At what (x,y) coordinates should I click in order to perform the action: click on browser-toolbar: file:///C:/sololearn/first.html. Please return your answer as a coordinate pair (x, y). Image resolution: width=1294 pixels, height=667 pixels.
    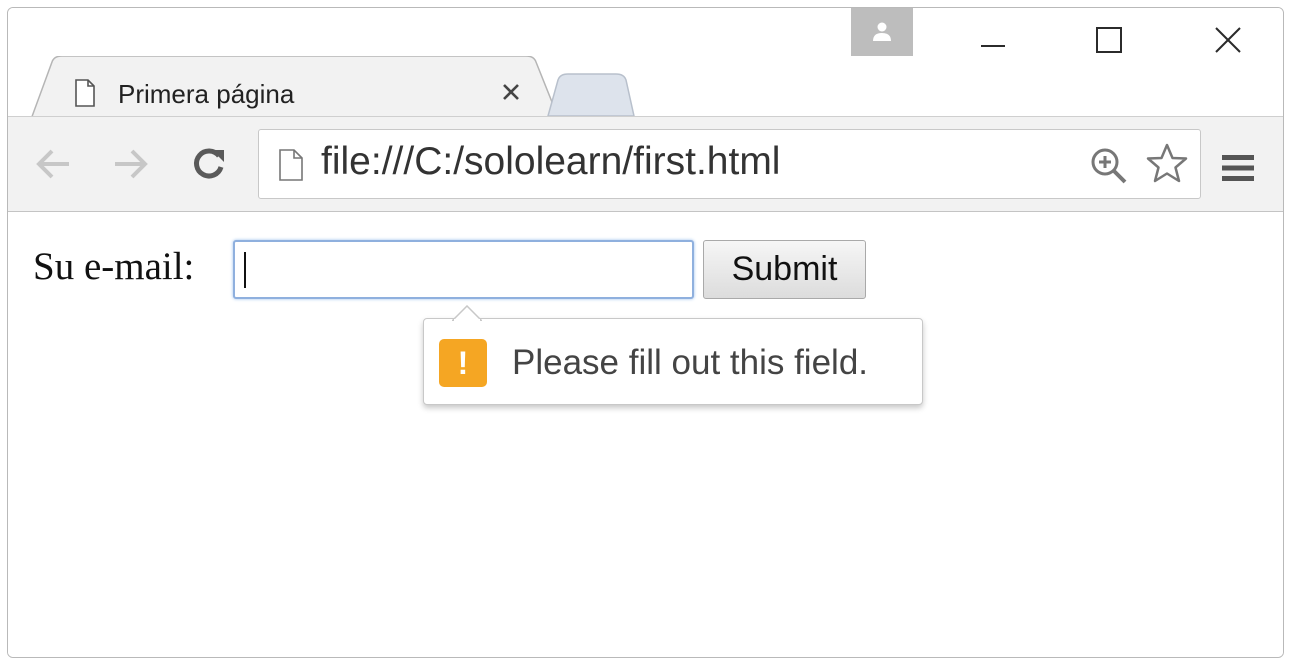
    Looking at the image, I should click on (645, 164).